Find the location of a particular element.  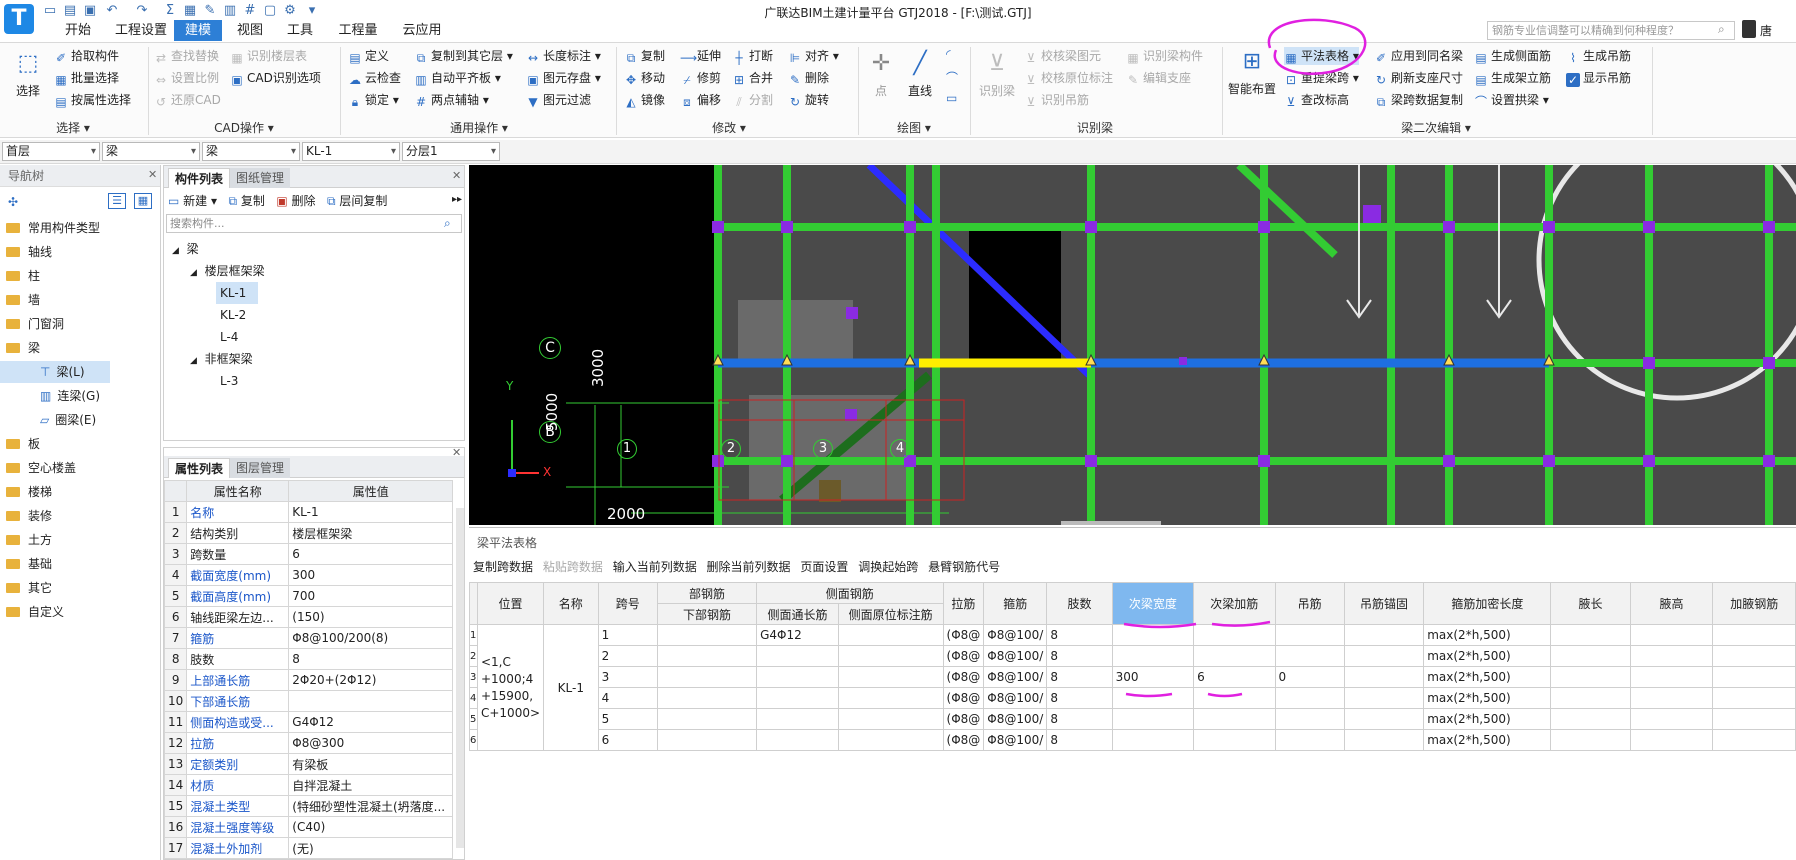

property-row: 13 定额类别 有梁板 is located at coordinates (308, 764).